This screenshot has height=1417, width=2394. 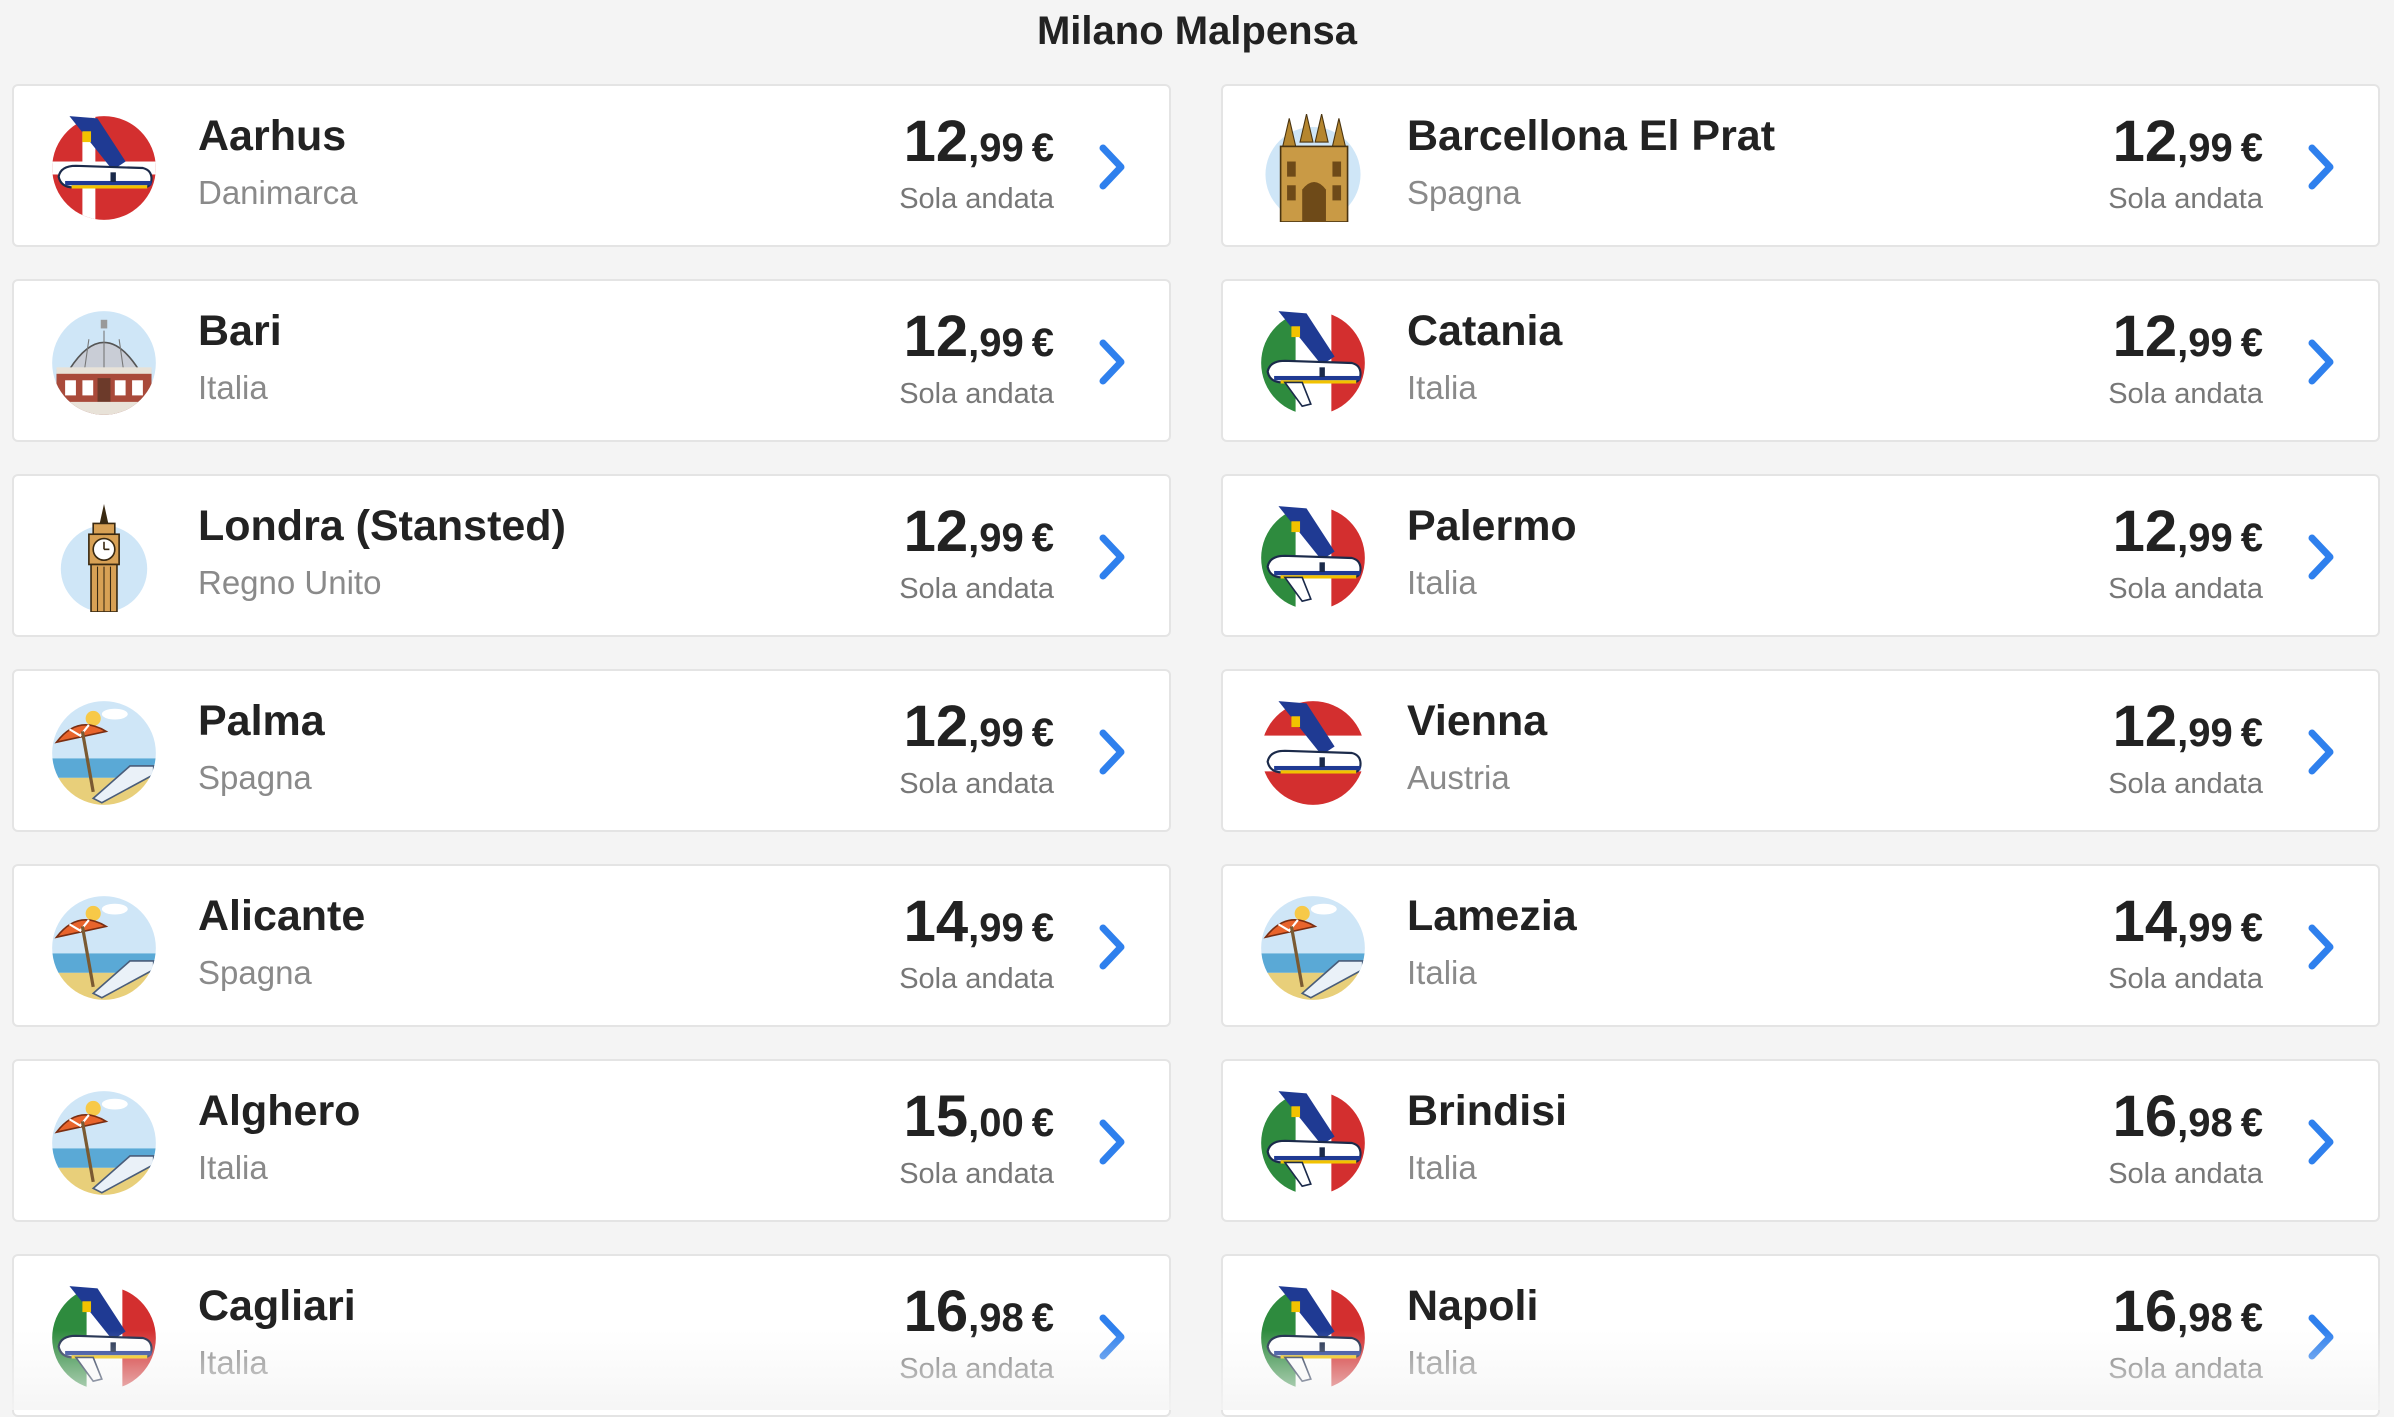 I want to click on route-card: Catania Italia 12,99 € Sola andata, so click(x=1800, y=360).